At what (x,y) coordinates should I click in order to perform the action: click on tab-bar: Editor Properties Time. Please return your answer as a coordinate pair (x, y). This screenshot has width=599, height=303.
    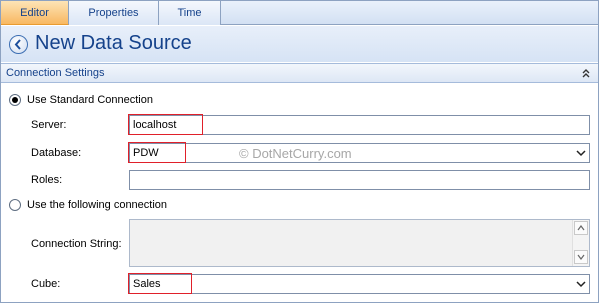
    Looking at the image, I should click on (299, 13).